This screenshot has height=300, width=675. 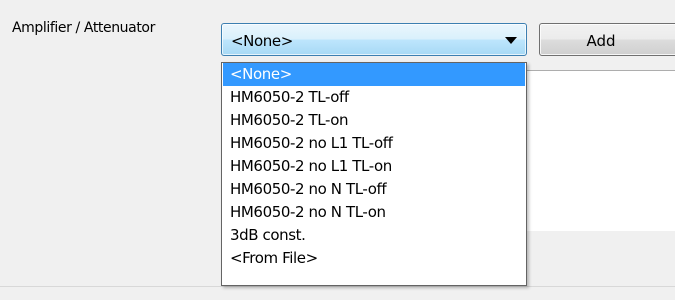 What do you see at coordinates (601, 41) in the screenshot?
I see `add-button-label: Add` at bounding box center [601, 41].